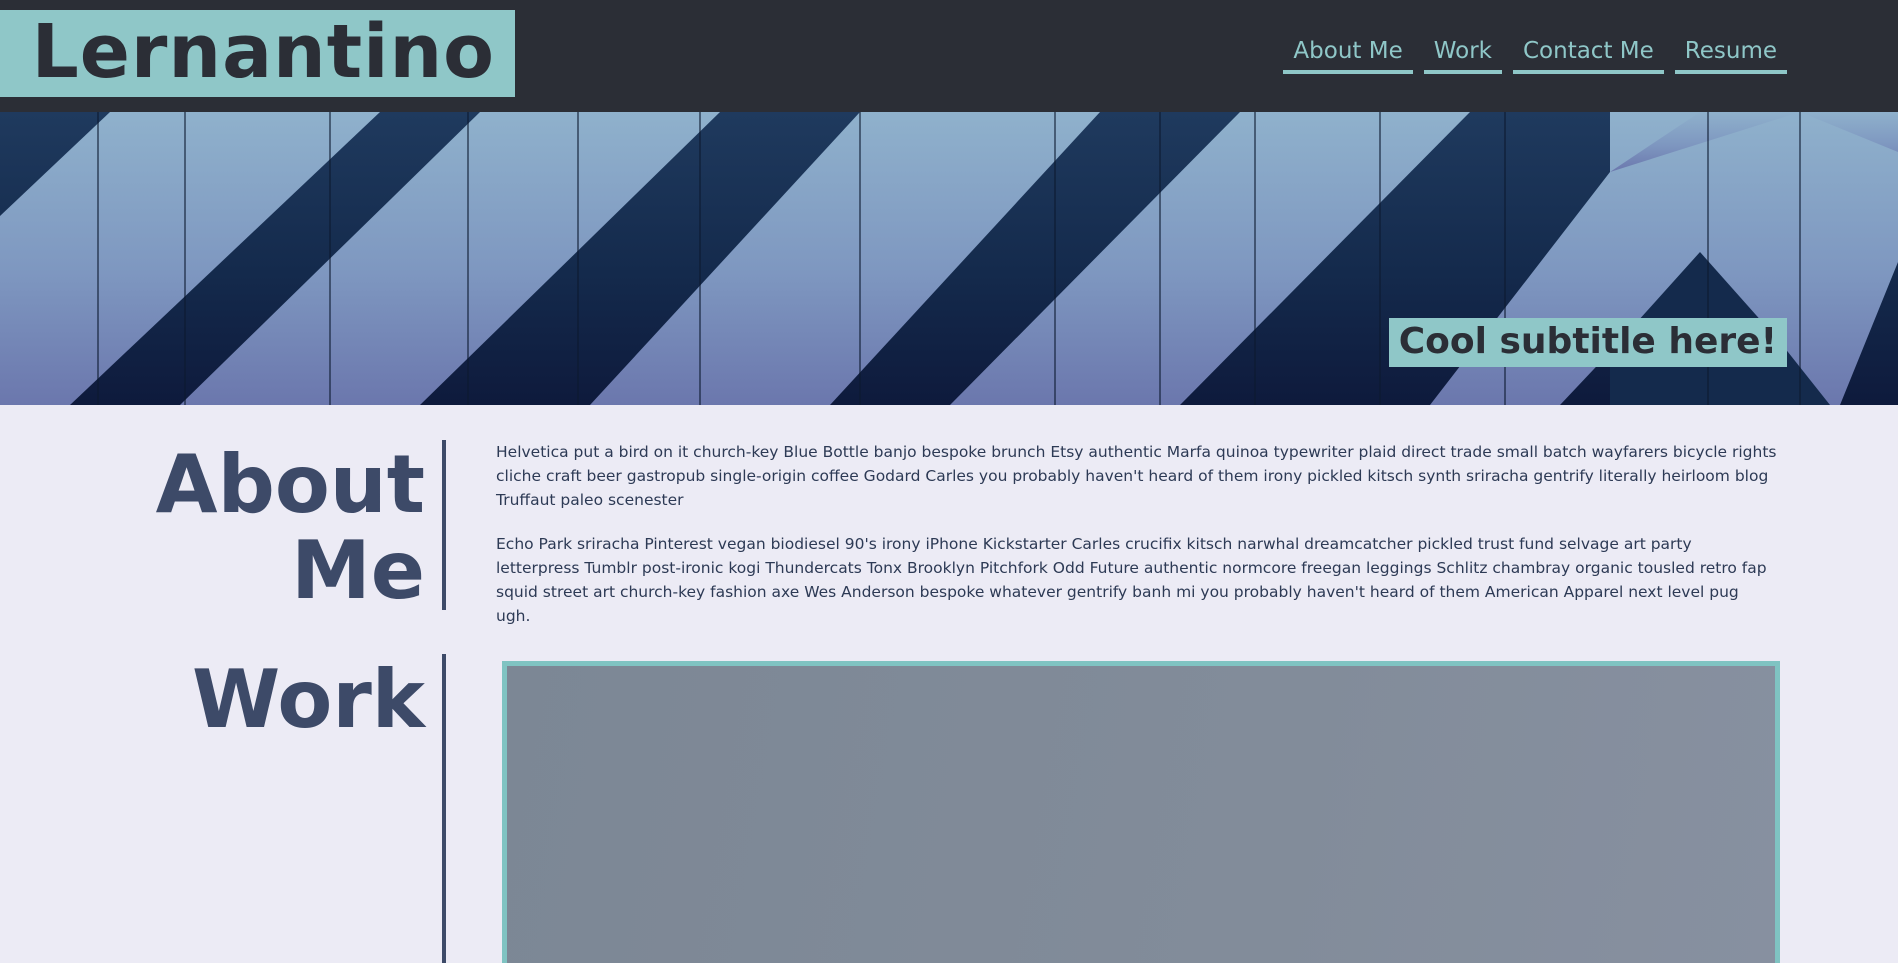 The width and height of the screenshot is (1898, 963). Describe the element at coordinates (1462, 56) in the screenshot. I see `nav-work: Work` at that location.